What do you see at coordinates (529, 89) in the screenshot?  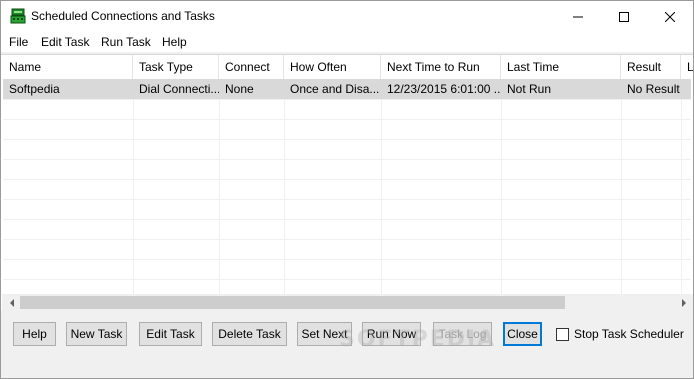 I see `cell-last-time: Not Run` at bounding box center [529, 89].